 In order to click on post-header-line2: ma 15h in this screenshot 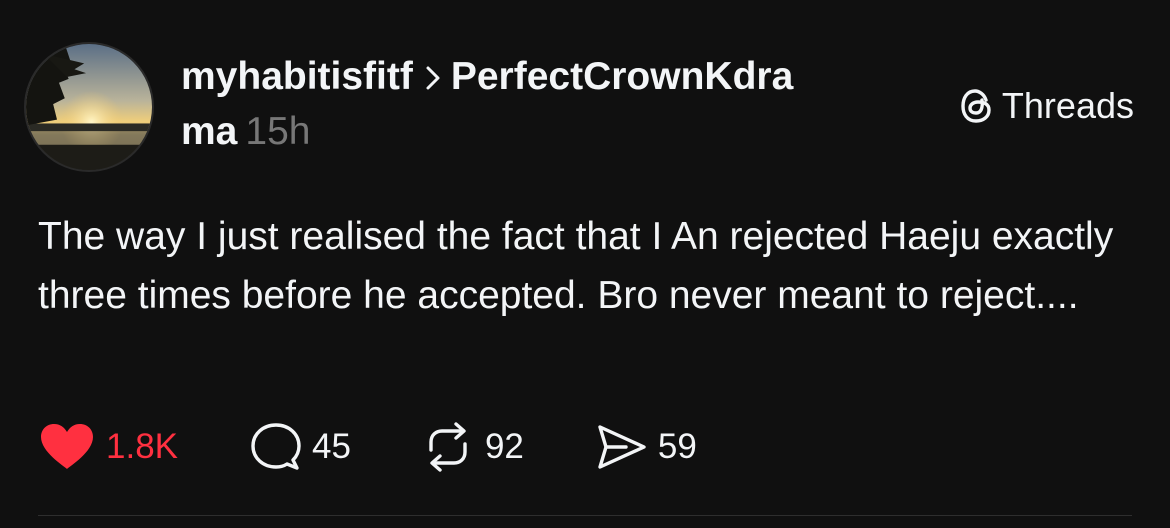, I will do `click(245, 132)`.